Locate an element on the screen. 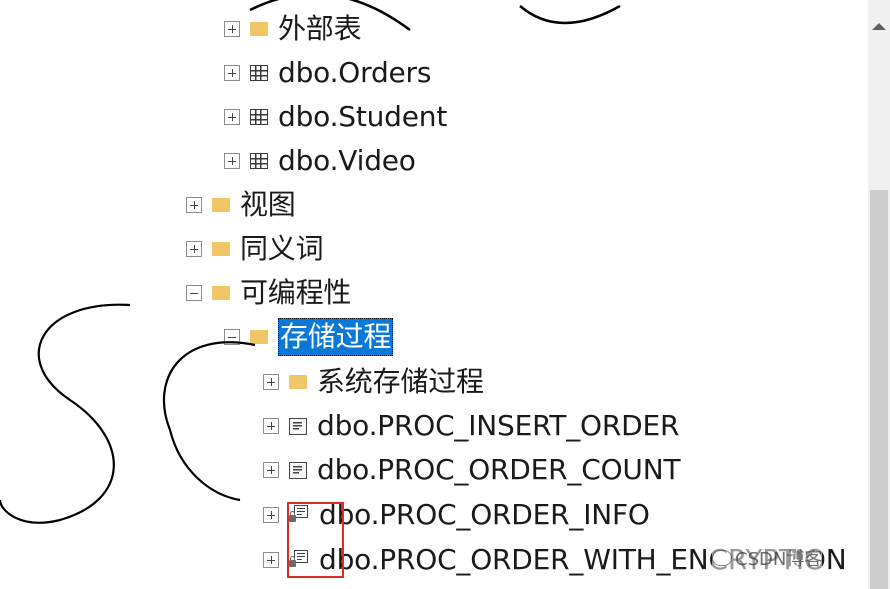 The width and height of the screenshot is (890, 589). tree-node-proc-order-info: dbo.PROC_ORDER_INFO is located at coordinates (456, 515).